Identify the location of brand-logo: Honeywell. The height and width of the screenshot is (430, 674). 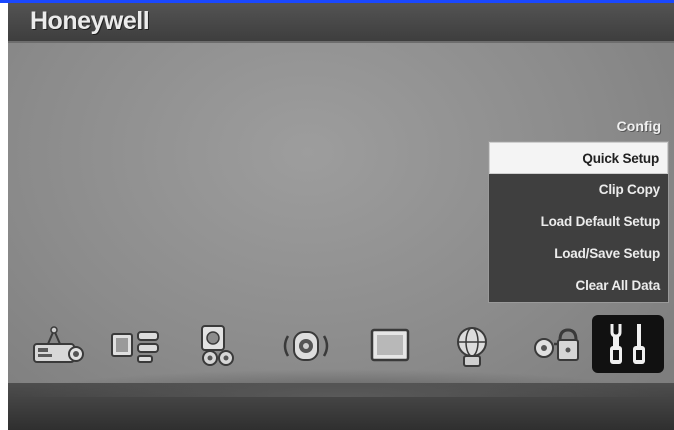
(90, 21).